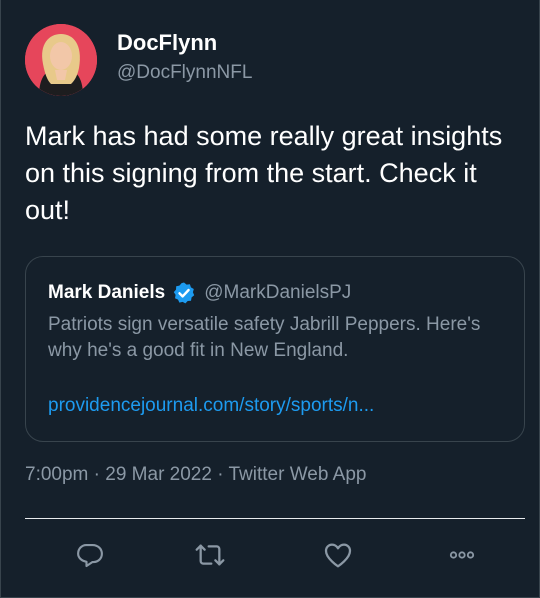 This screenshot has width=540, height=598. What do you see at coordinates (275, 518) in the screenshot?
I see `divider` at bounding box center [275, 518].